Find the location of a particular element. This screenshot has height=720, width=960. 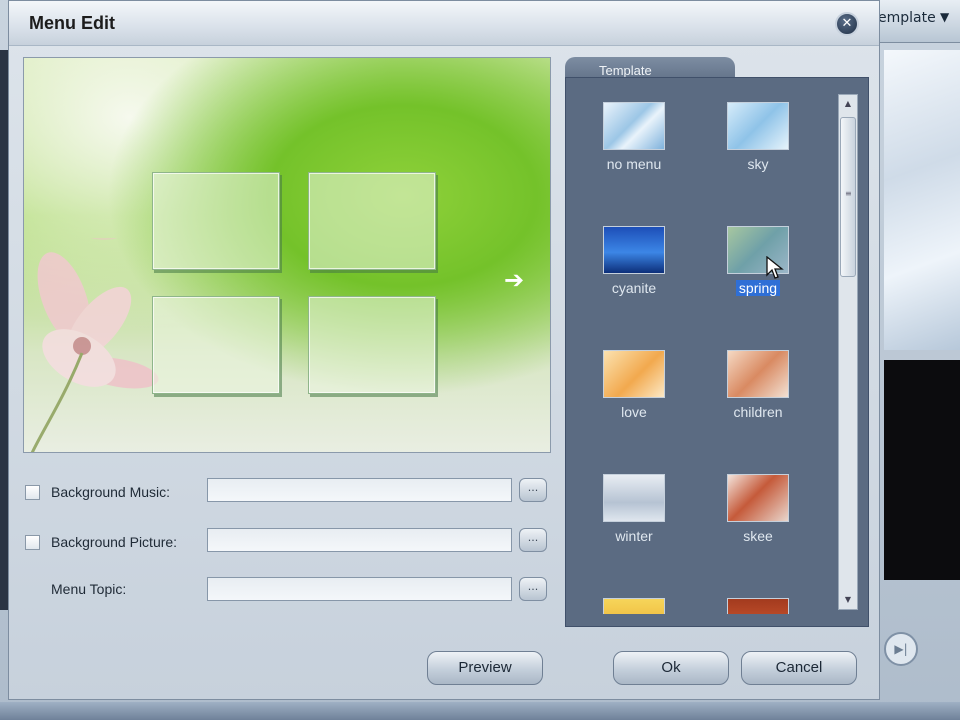

template-item-label-selected: spring is located at coordinates (758, 288).